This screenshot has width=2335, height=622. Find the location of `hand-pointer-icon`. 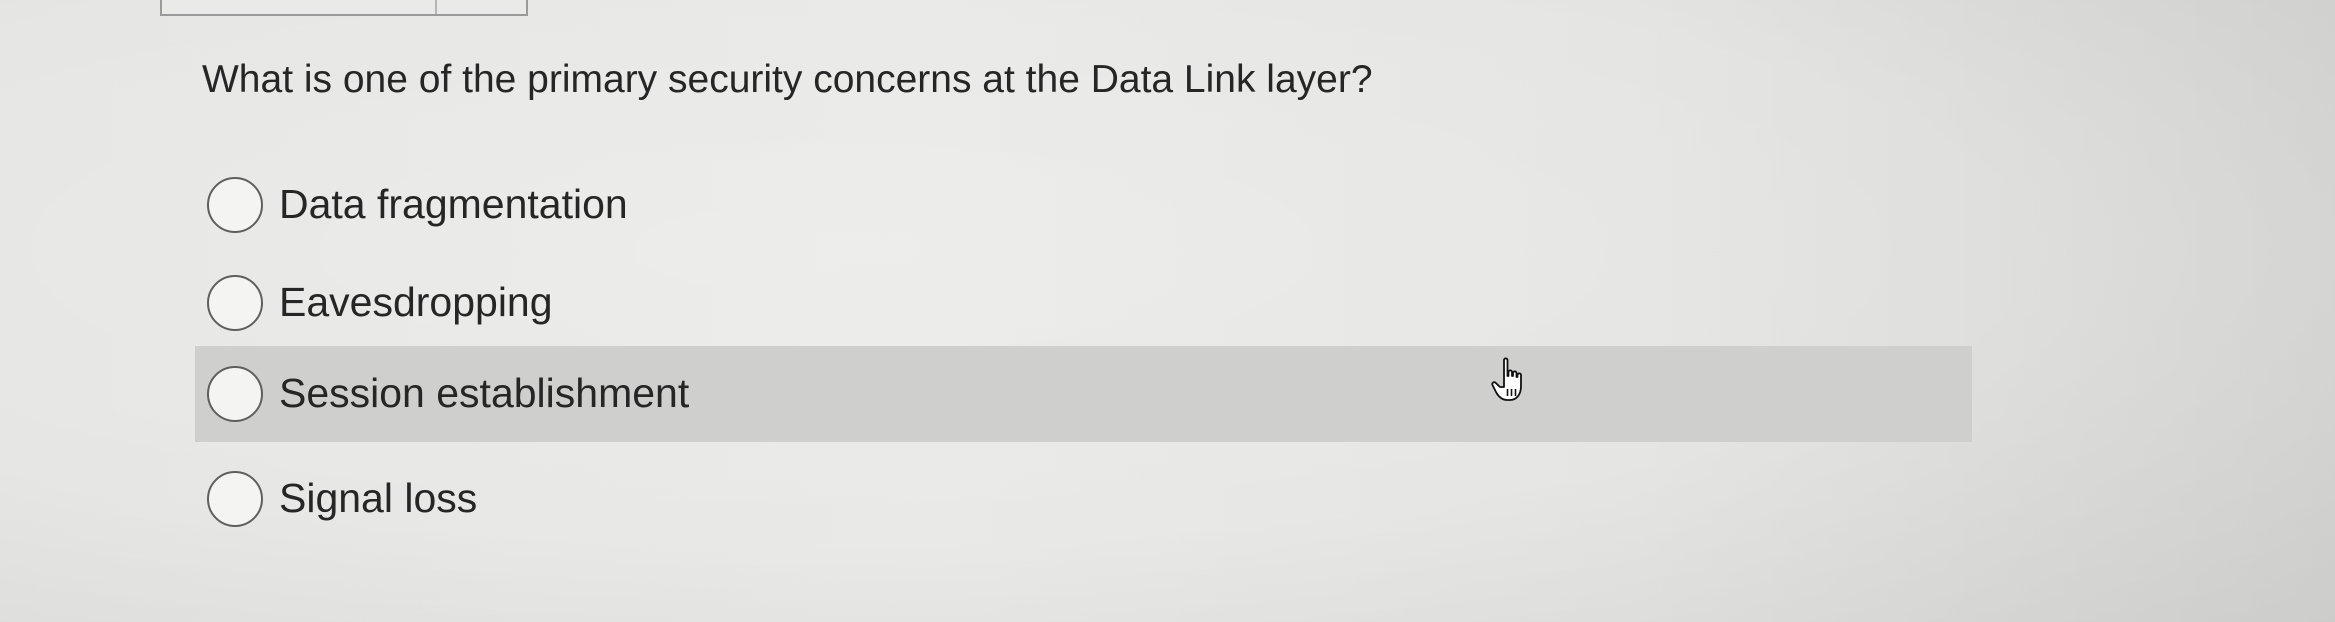

hand-pointer-icon is located at coordinates (1506, 379).